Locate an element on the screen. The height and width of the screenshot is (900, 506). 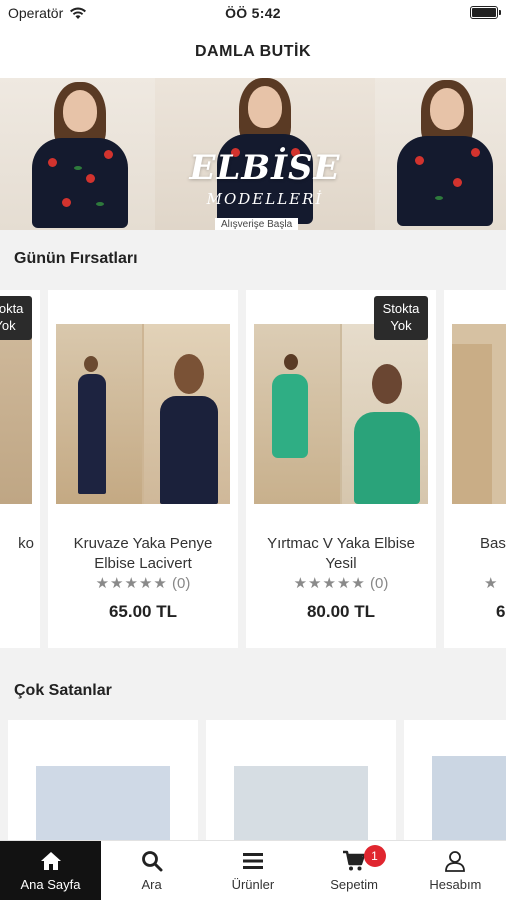
banner-title: ELBİSE is located at coordinates (265, 168).